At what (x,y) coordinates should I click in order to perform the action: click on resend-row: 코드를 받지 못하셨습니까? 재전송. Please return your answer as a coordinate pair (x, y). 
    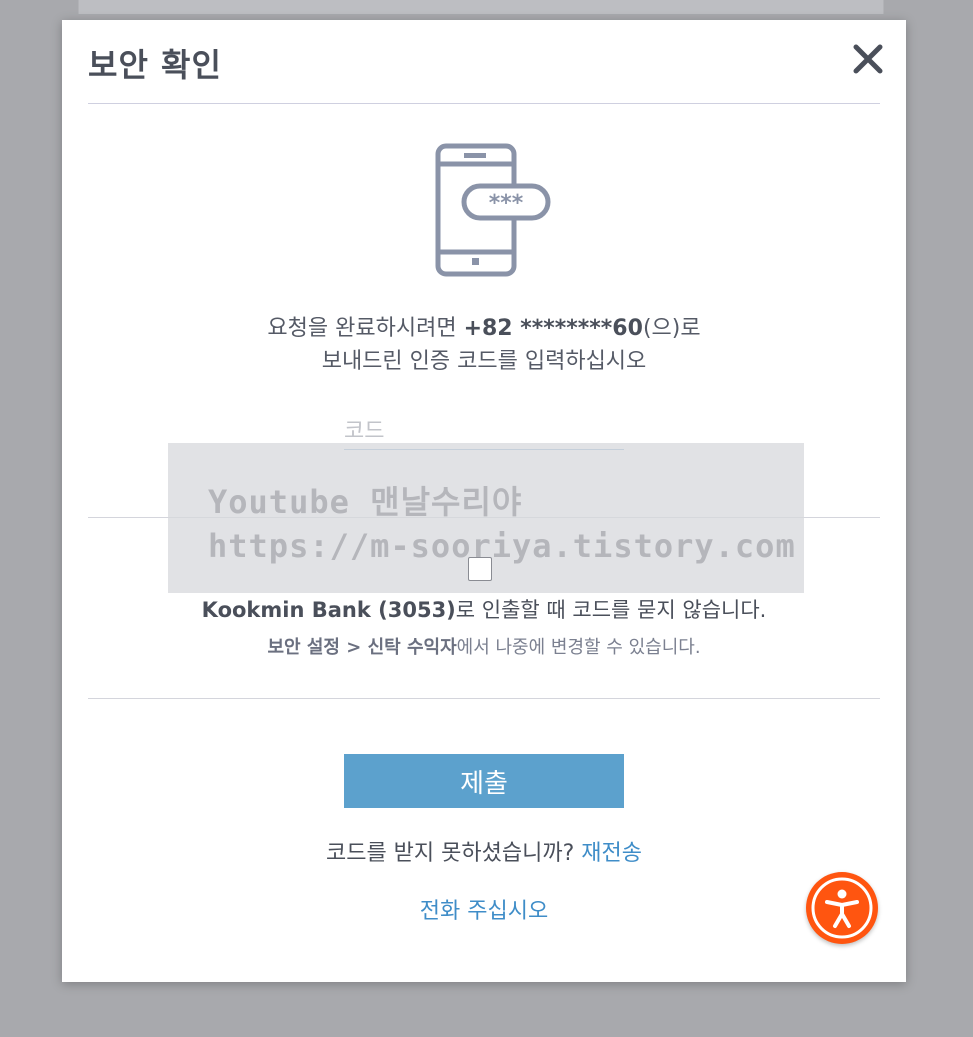
    Looking at the image, I should click on (484, 851).